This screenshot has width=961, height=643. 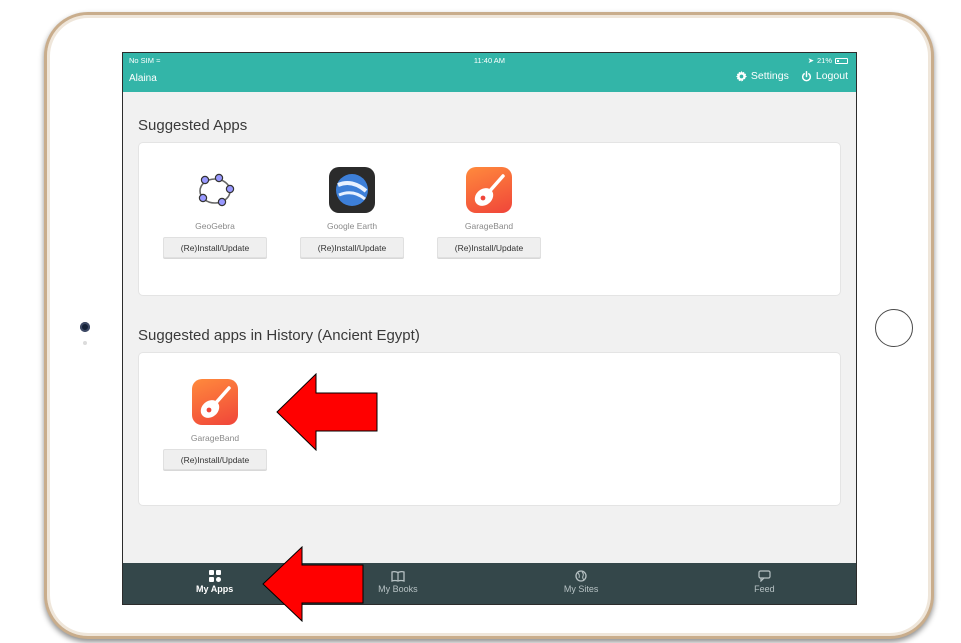 I want to click on status-time: 11:40 AM, so click(x=489, y=60).